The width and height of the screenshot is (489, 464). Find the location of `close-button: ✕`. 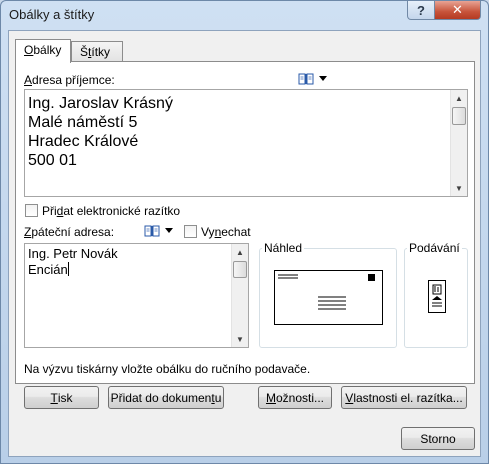

close-button: ✕ is located at coordinates (457, 10).